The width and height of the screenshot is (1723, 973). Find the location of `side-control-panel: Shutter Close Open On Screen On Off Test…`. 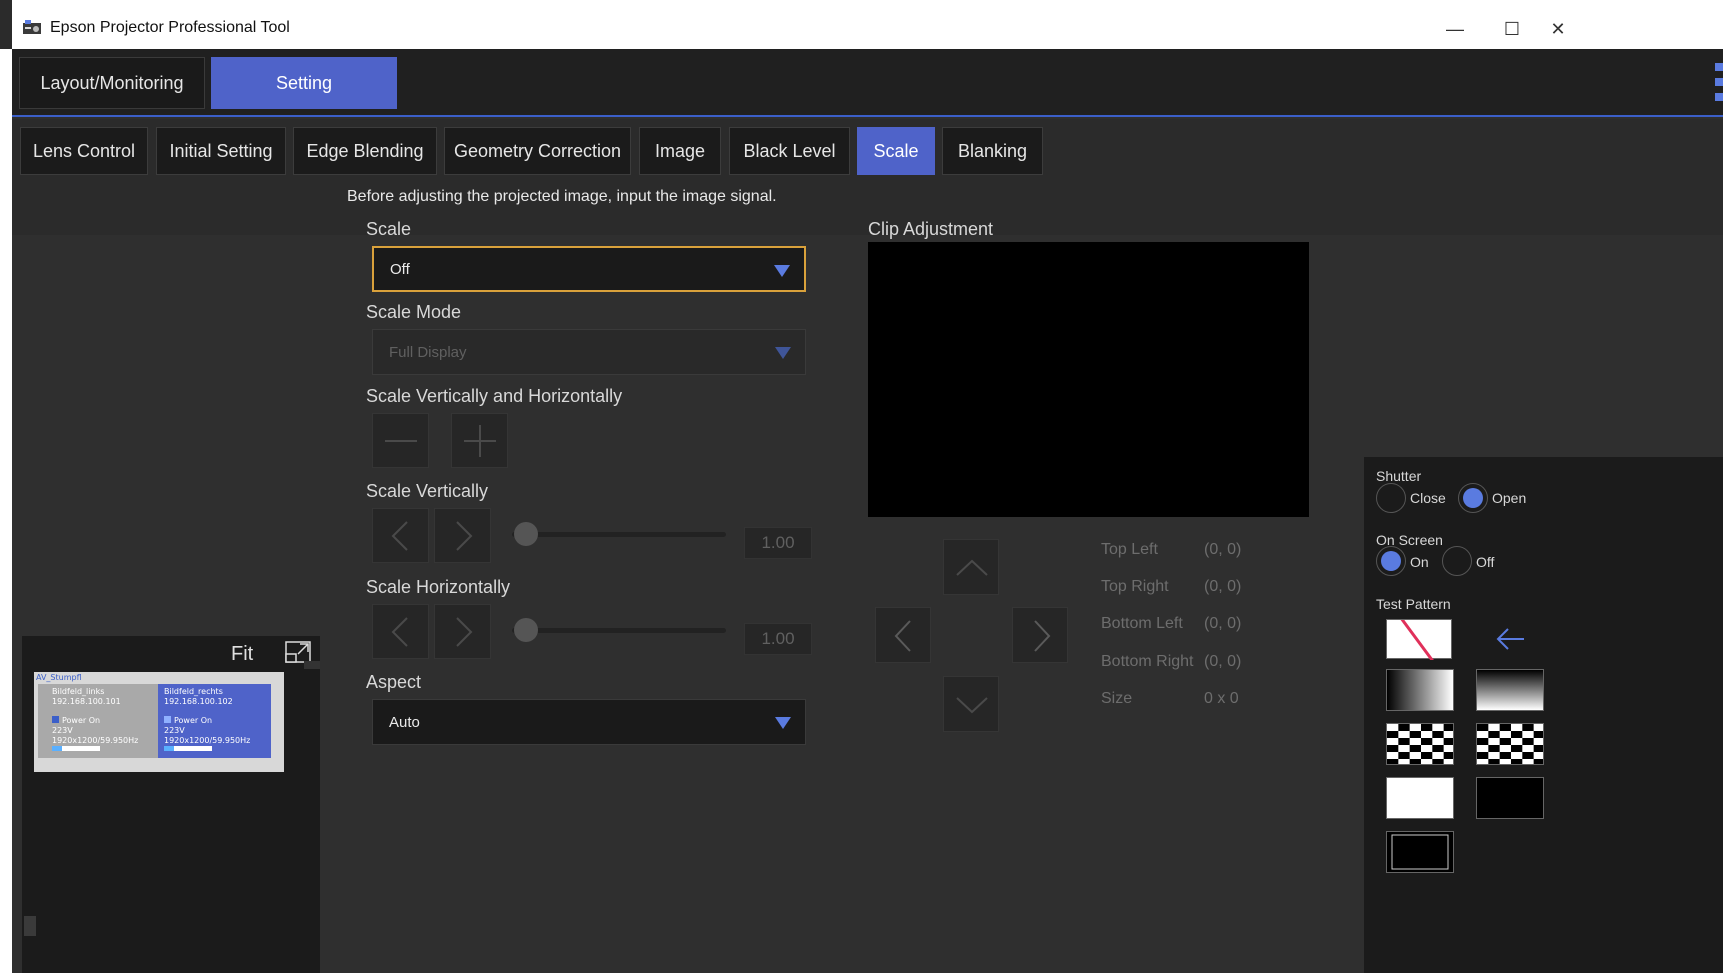

side-control-panel: Shutter Close Open On Screen On Off Test… is located at coordinates (1543, 715).